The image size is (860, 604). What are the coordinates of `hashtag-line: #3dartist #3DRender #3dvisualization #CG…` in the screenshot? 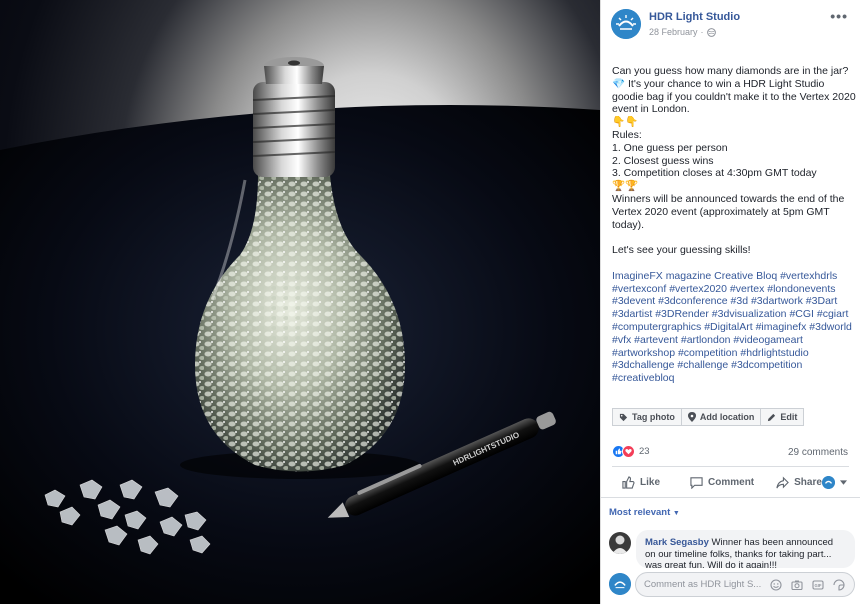 It's located at (733, 314).